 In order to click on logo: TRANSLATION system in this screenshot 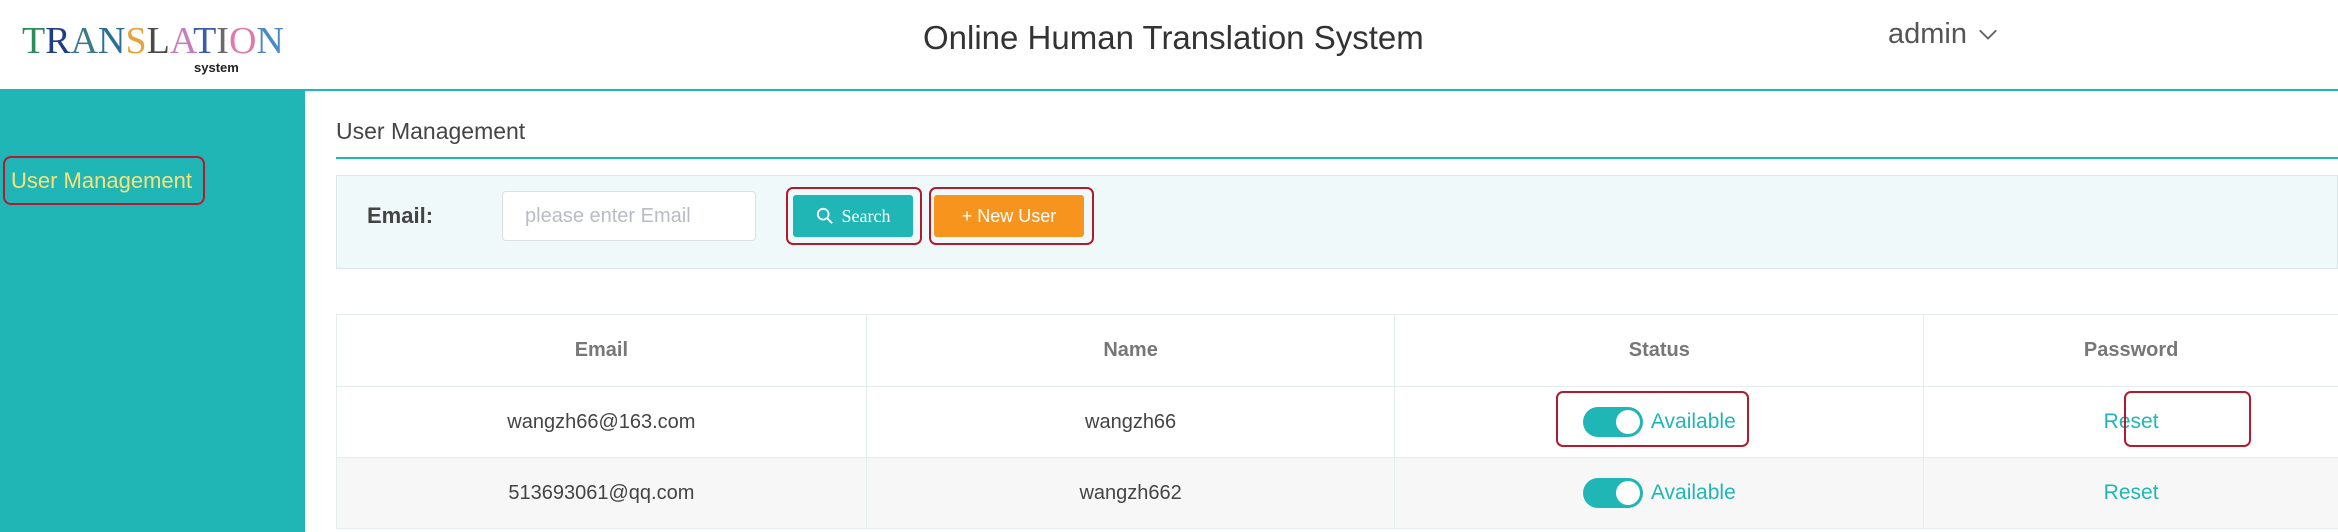, I will do `click(153, 47)`.